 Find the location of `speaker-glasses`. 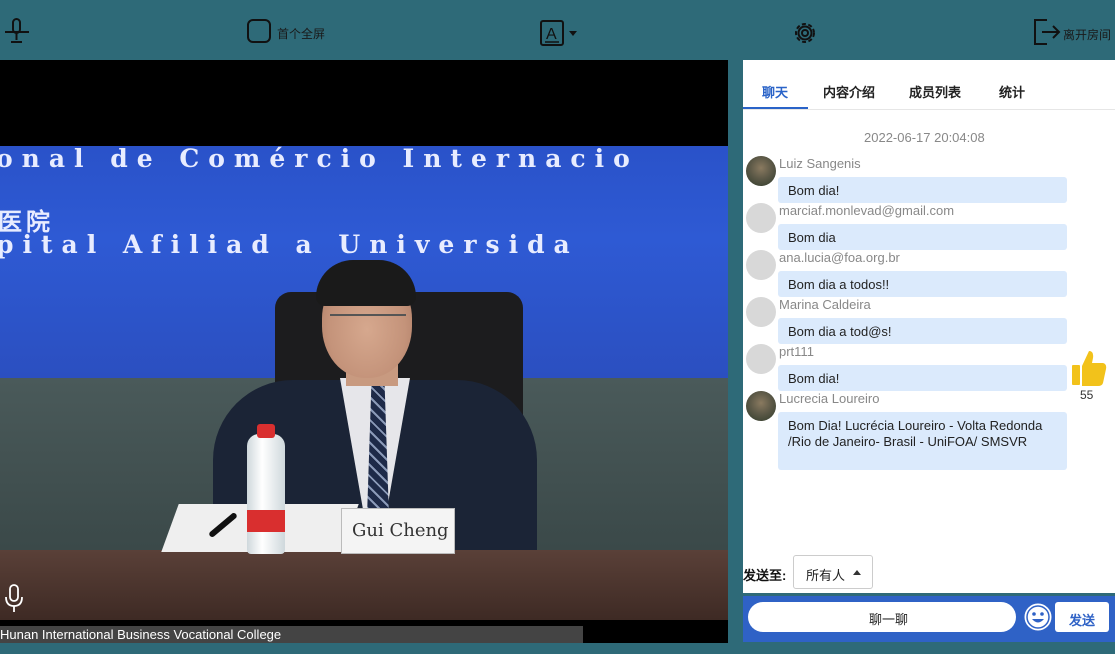

speaker-glasses is located at coordinates (368, 324).